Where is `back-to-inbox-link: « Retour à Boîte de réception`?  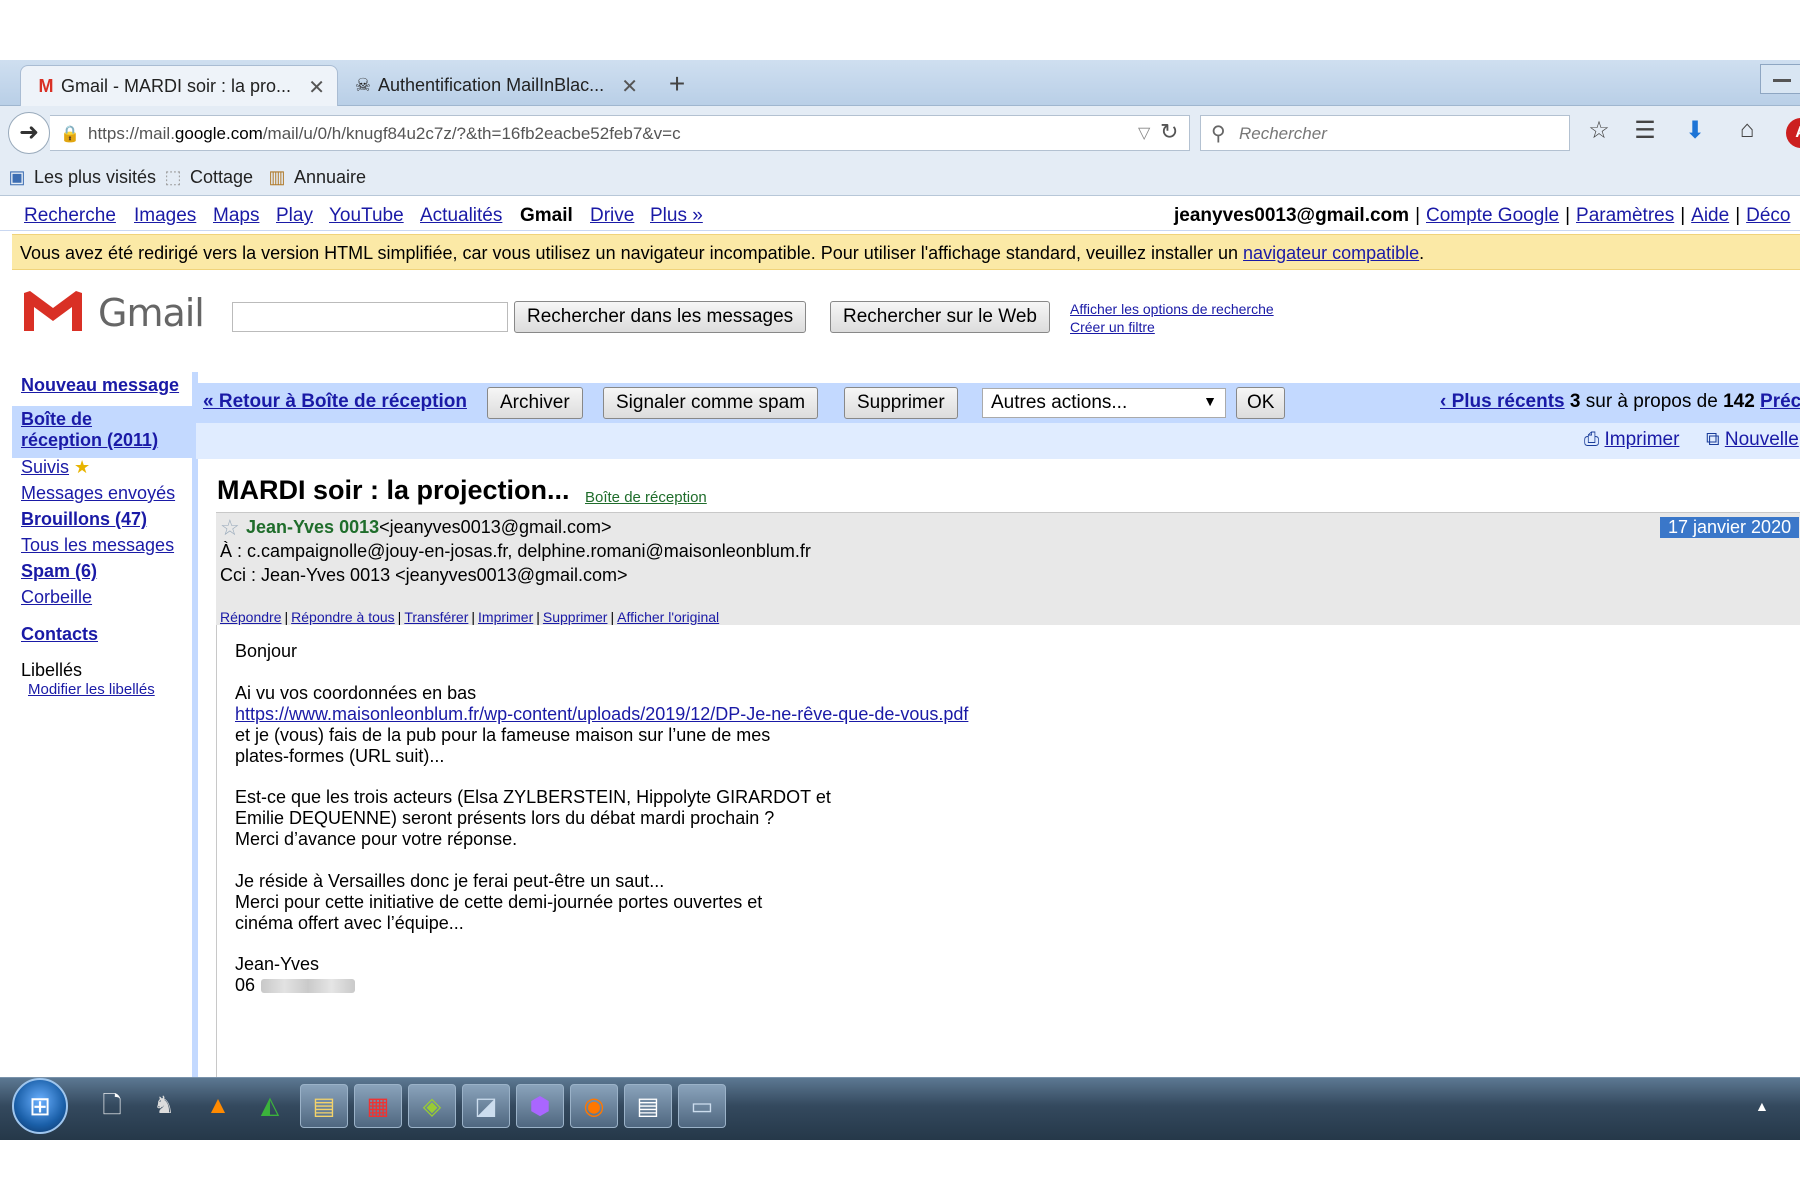
back-to-inbox-link: « Retour à Boîte de réception is located at coordinates (335, 402).